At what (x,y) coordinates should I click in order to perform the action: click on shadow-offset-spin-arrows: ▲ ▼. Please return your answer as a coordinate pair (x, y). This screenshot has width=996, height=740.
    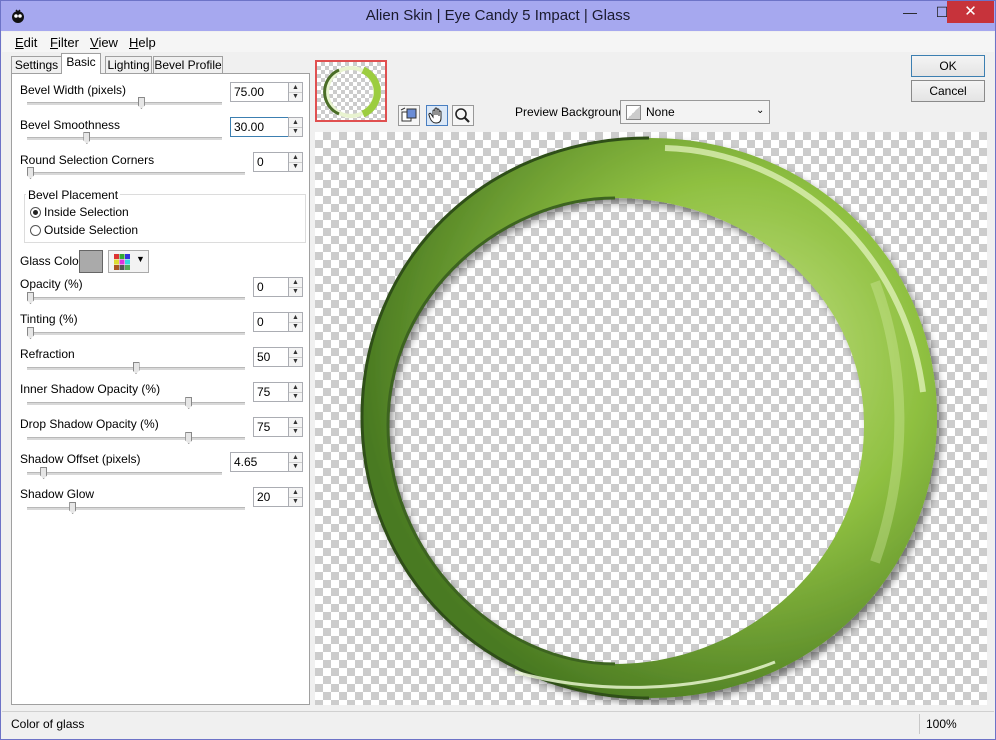
    Looking at the image, I should click on (295, 462).